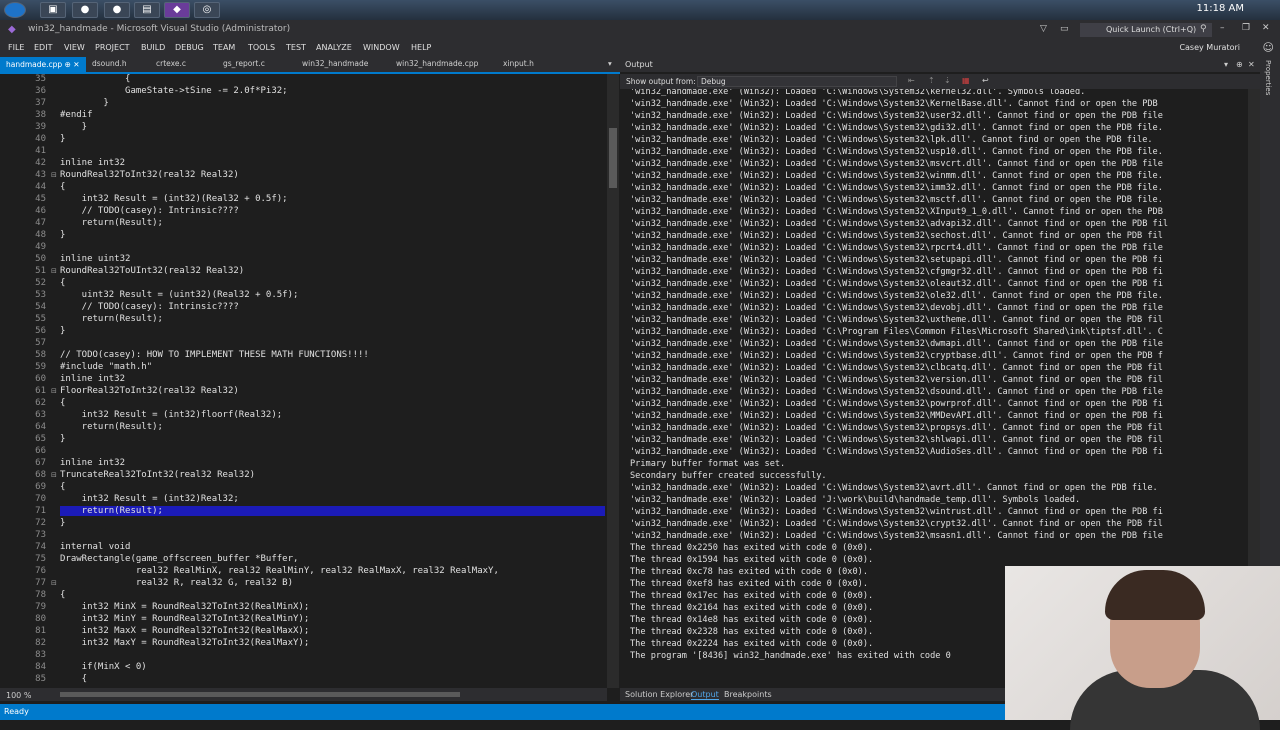  What do you see at coordinates (1064, 29) in the screenshot?
I see `feedback-icon: ▭` at bounding box center [1064, 29].